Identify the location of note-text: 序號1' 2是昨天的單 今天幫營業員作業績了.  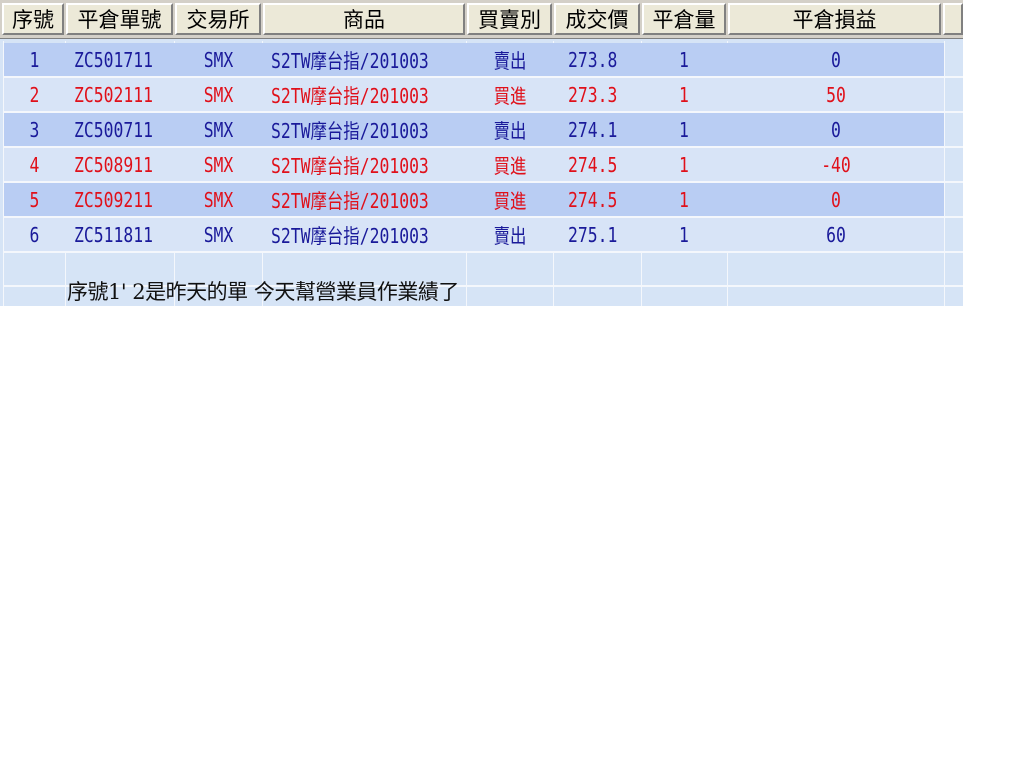
(263, 292).